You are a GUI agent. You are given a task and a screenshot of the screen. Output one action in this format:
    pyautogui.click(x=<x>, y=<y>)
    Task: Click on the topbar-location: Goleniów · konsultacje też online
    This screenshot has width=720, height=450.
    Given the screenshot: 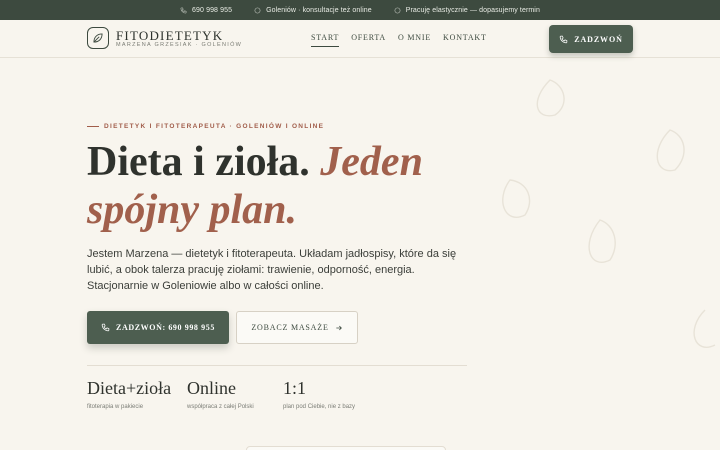 What is the action you would take?
    pyautogui.click(x=313, y=10)
    